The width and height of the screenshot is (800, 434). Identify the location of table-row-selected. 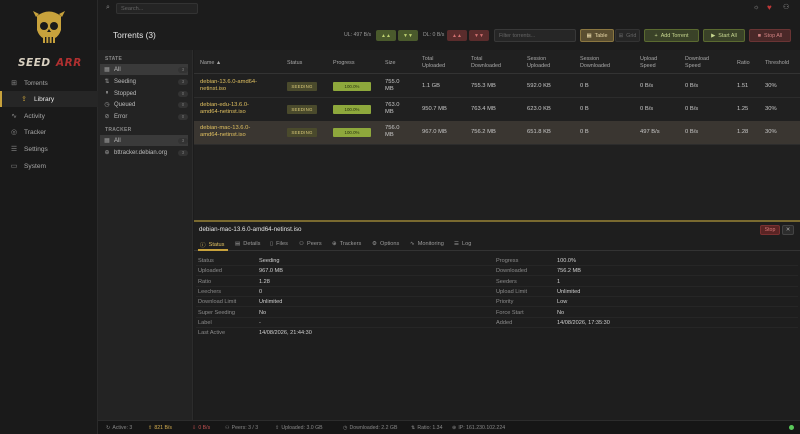
(497, 133).